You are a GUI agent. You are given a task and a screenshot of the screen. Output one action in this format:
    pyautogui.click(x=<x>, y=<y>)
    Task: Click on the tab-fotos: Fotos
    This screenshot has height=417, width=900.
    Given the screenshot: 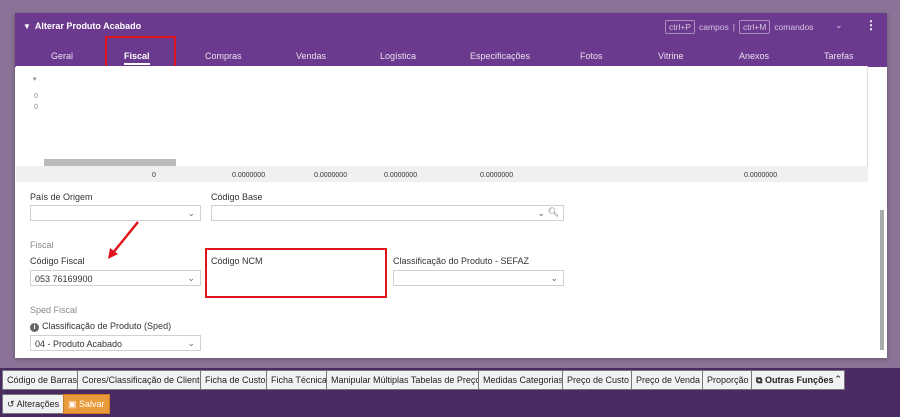 What is the action you would take?
    pyautogui.click(x=591, y=56)
    